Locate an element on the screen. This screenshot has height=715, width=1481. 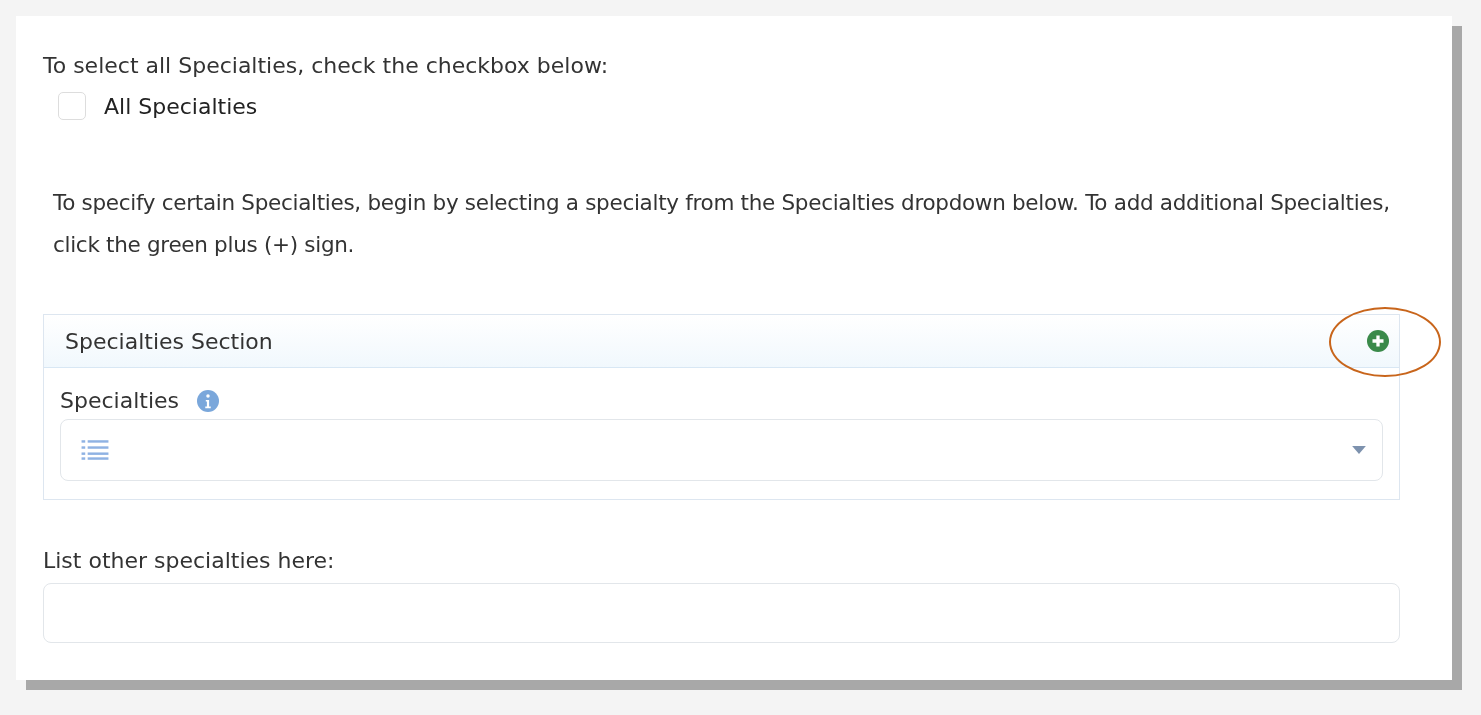
list-icon is located at coordinates (95, 450).